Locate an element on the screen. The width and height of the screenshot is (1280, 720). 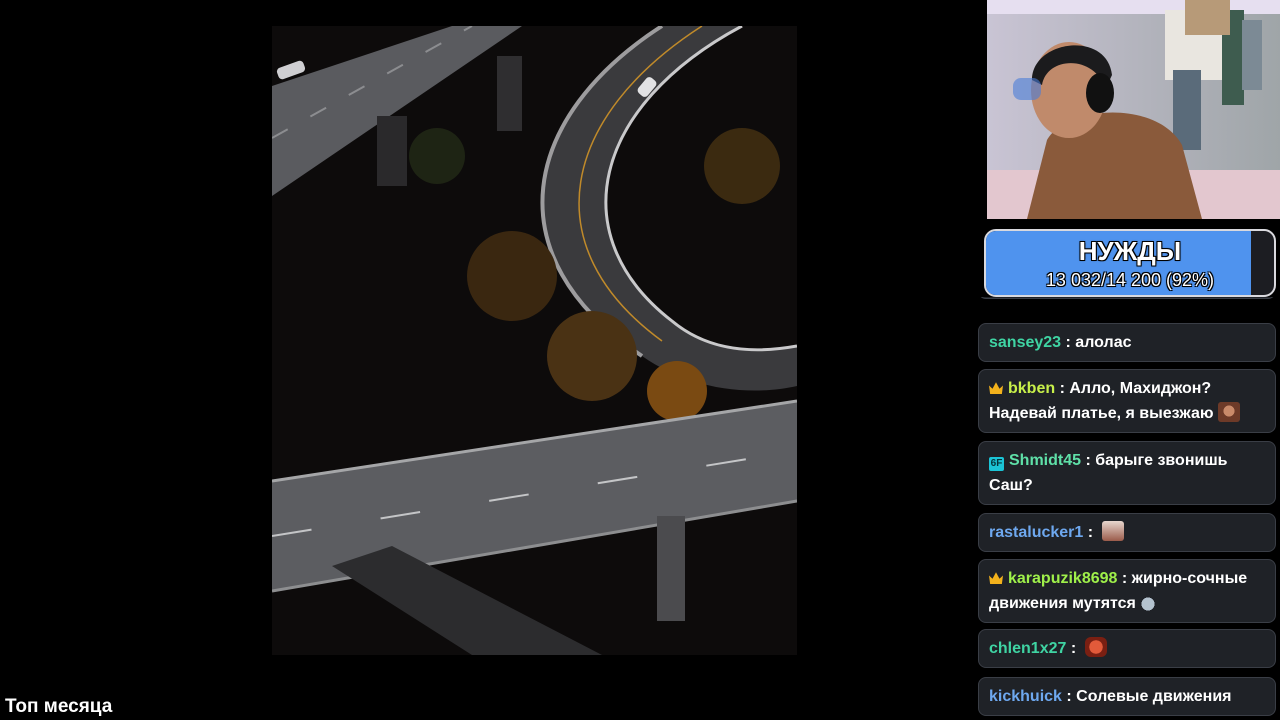
webcam-feed is located at coordinates (1133, 109).